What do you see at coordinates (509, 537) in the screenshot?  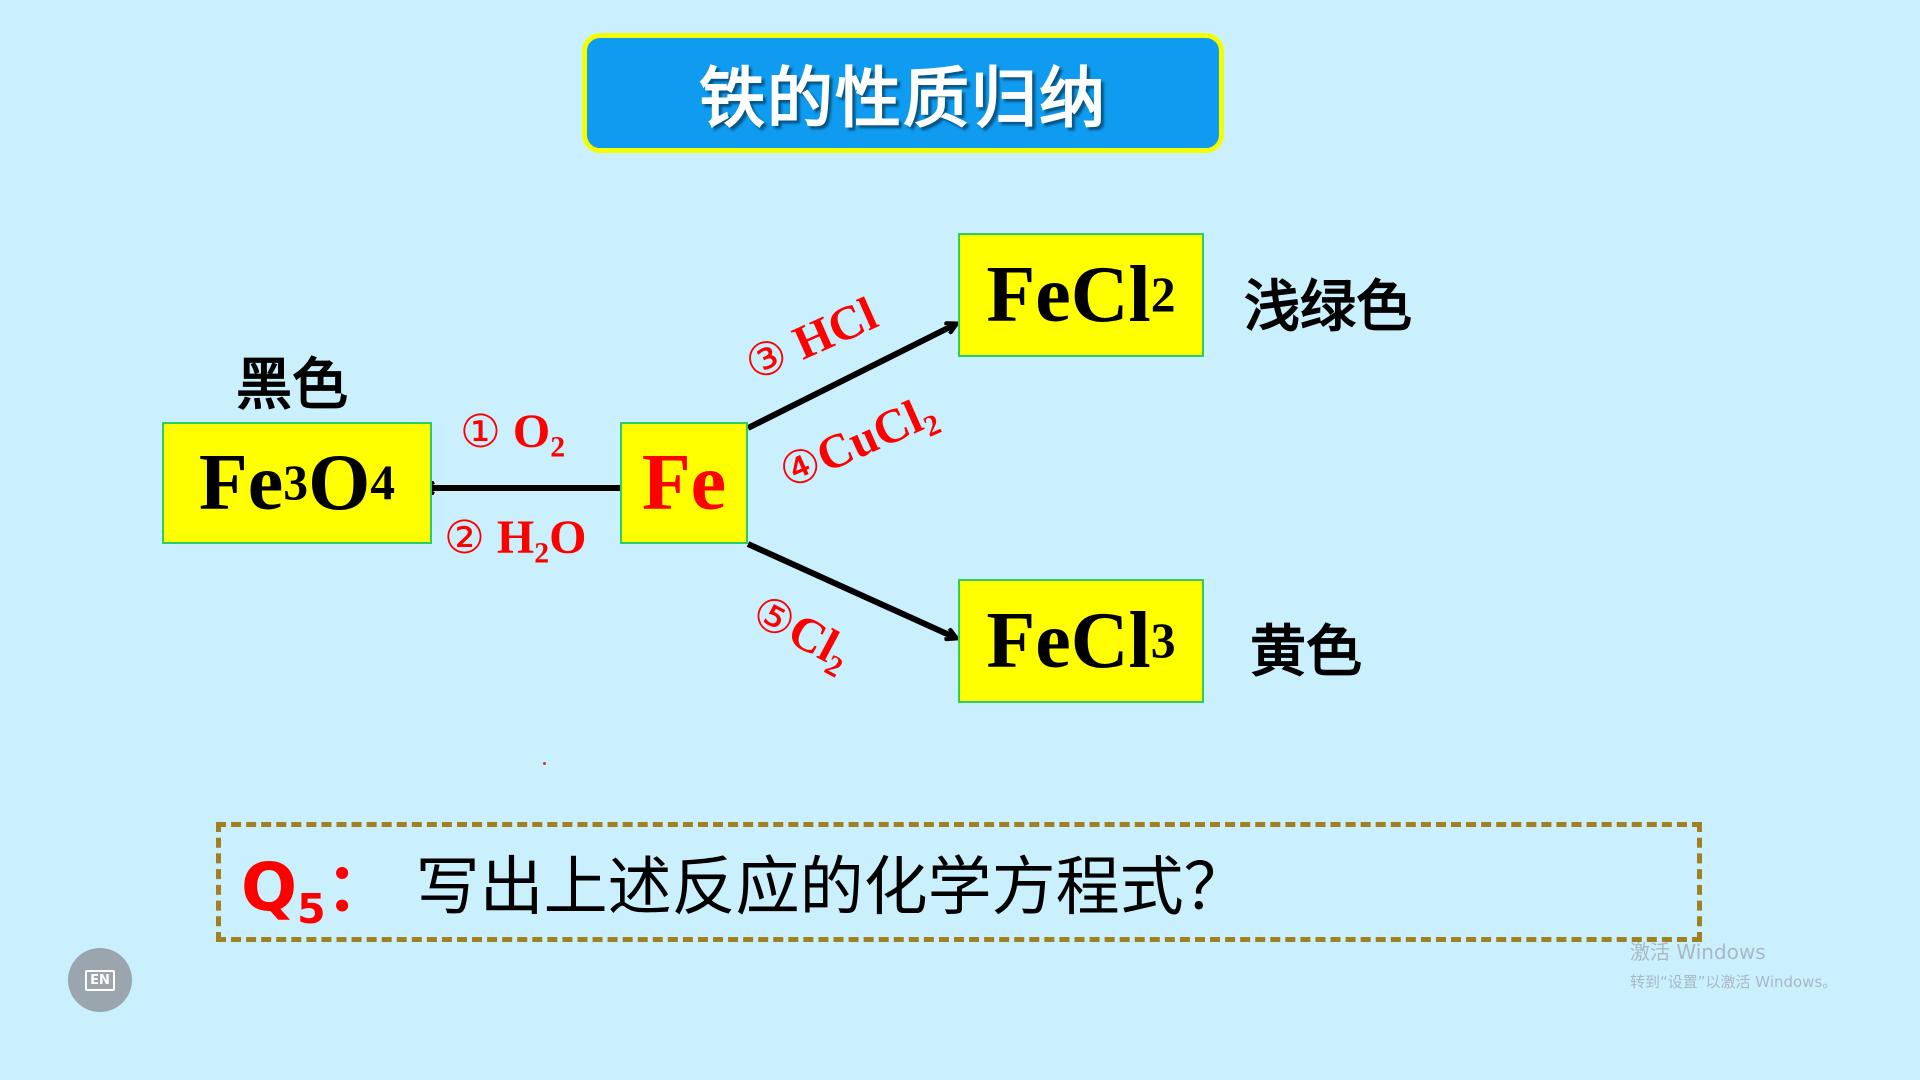 I see `condition-2-main: H` at bounding box center [509, 537].